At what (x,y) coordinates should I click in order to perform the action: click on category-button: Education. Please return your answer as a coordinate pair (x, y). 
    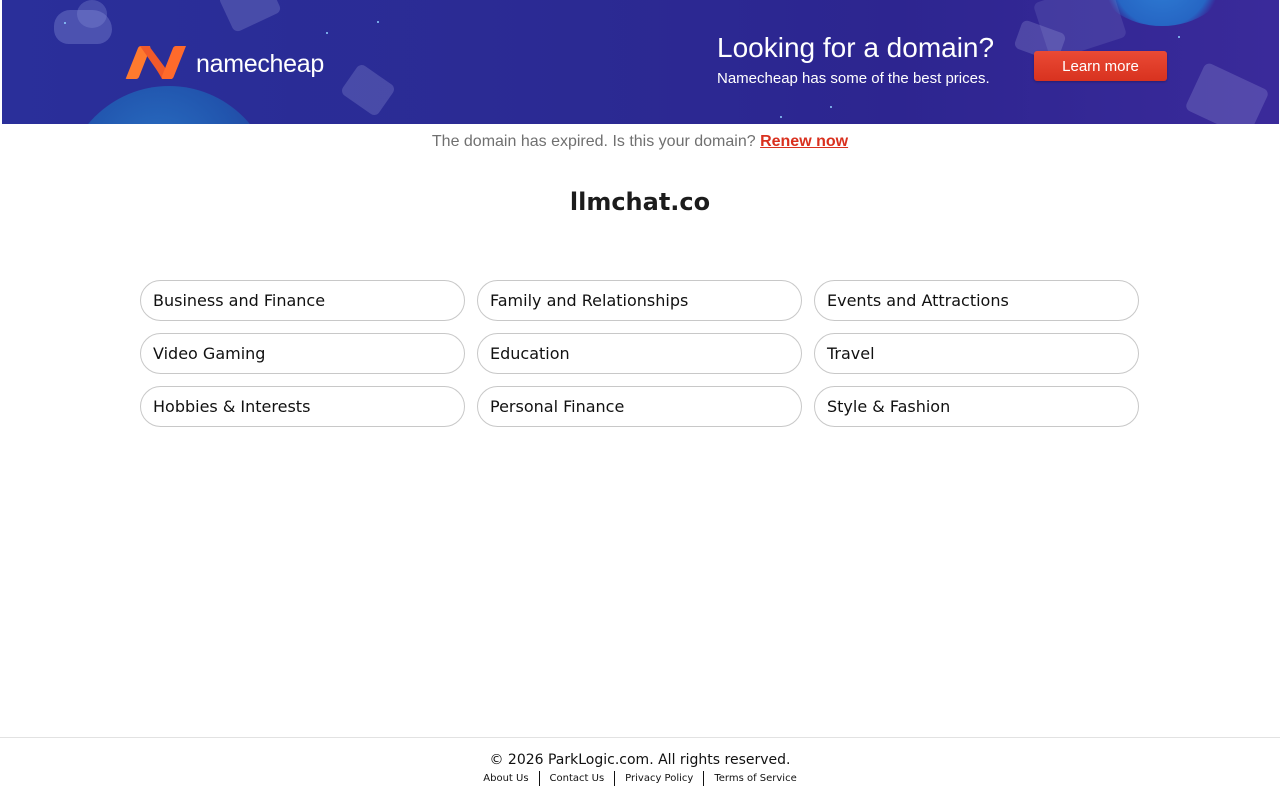
    Looking at the image, I should click on (639, 353).